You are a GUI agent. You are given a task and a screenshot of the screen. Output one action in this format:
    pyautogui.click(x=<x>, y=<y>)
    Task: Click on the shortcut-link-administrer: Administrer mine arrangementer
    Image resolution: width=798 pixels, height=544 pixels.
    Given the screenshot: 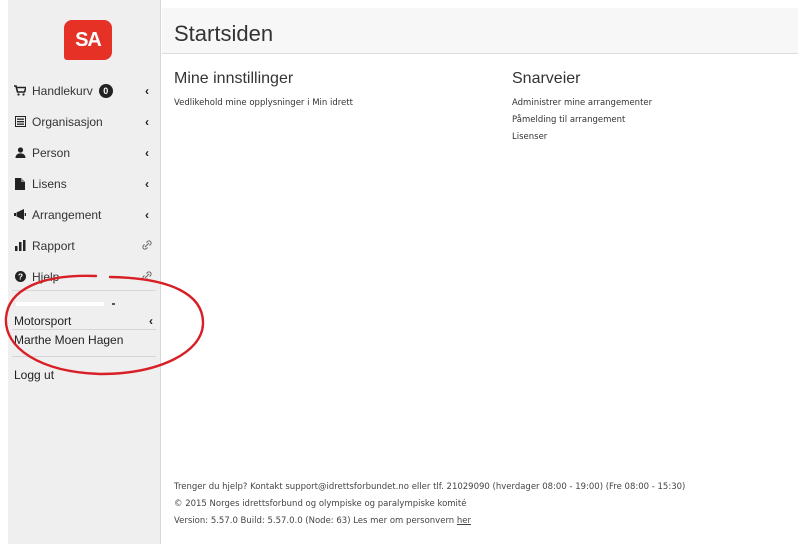 What is the action you would take?
    pyautogui.click(x=582, y=103)
    